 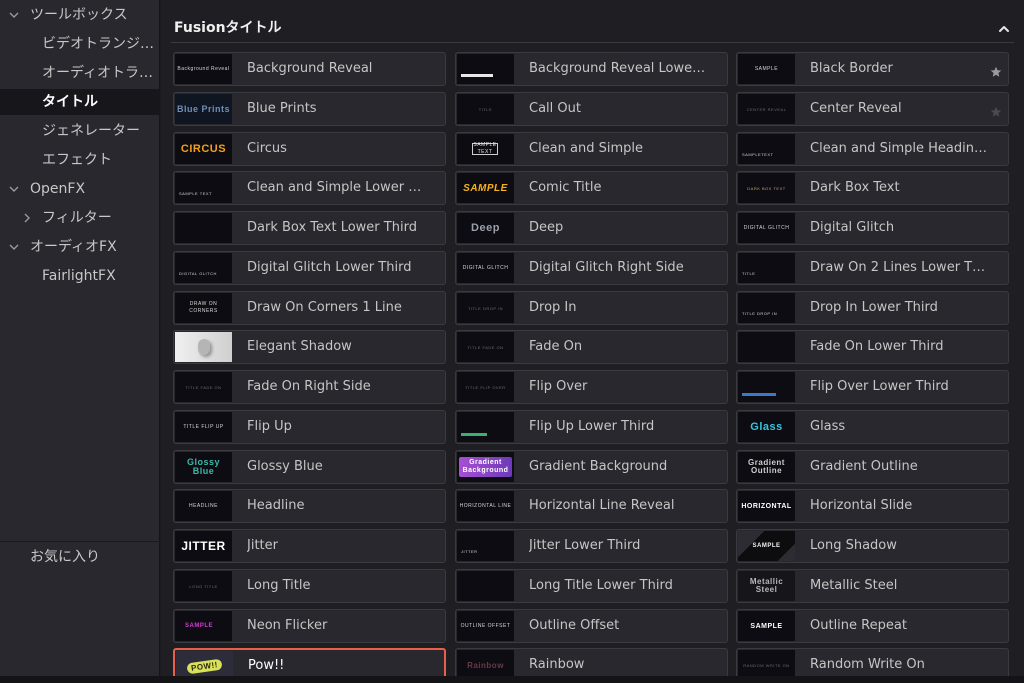 What do you see at coordinates (203, 586) in the screenshot?
I see `thumbnail-text: LONG TITLE` at bounding box center [203, 586].